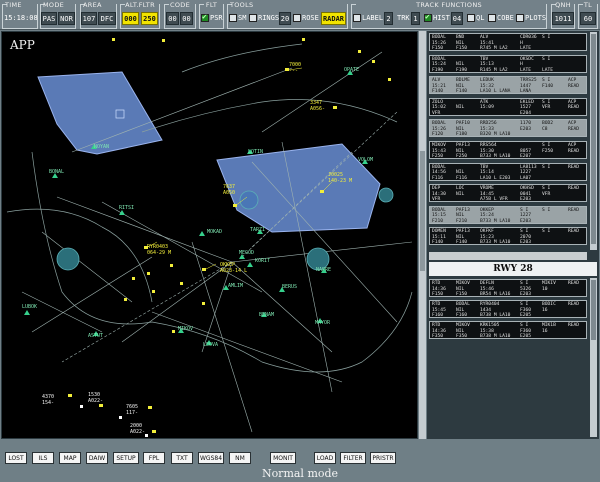  Describe the element at coordinates (149, 18) in the screenshot. I see `alt-filter-high: 250` at that location.